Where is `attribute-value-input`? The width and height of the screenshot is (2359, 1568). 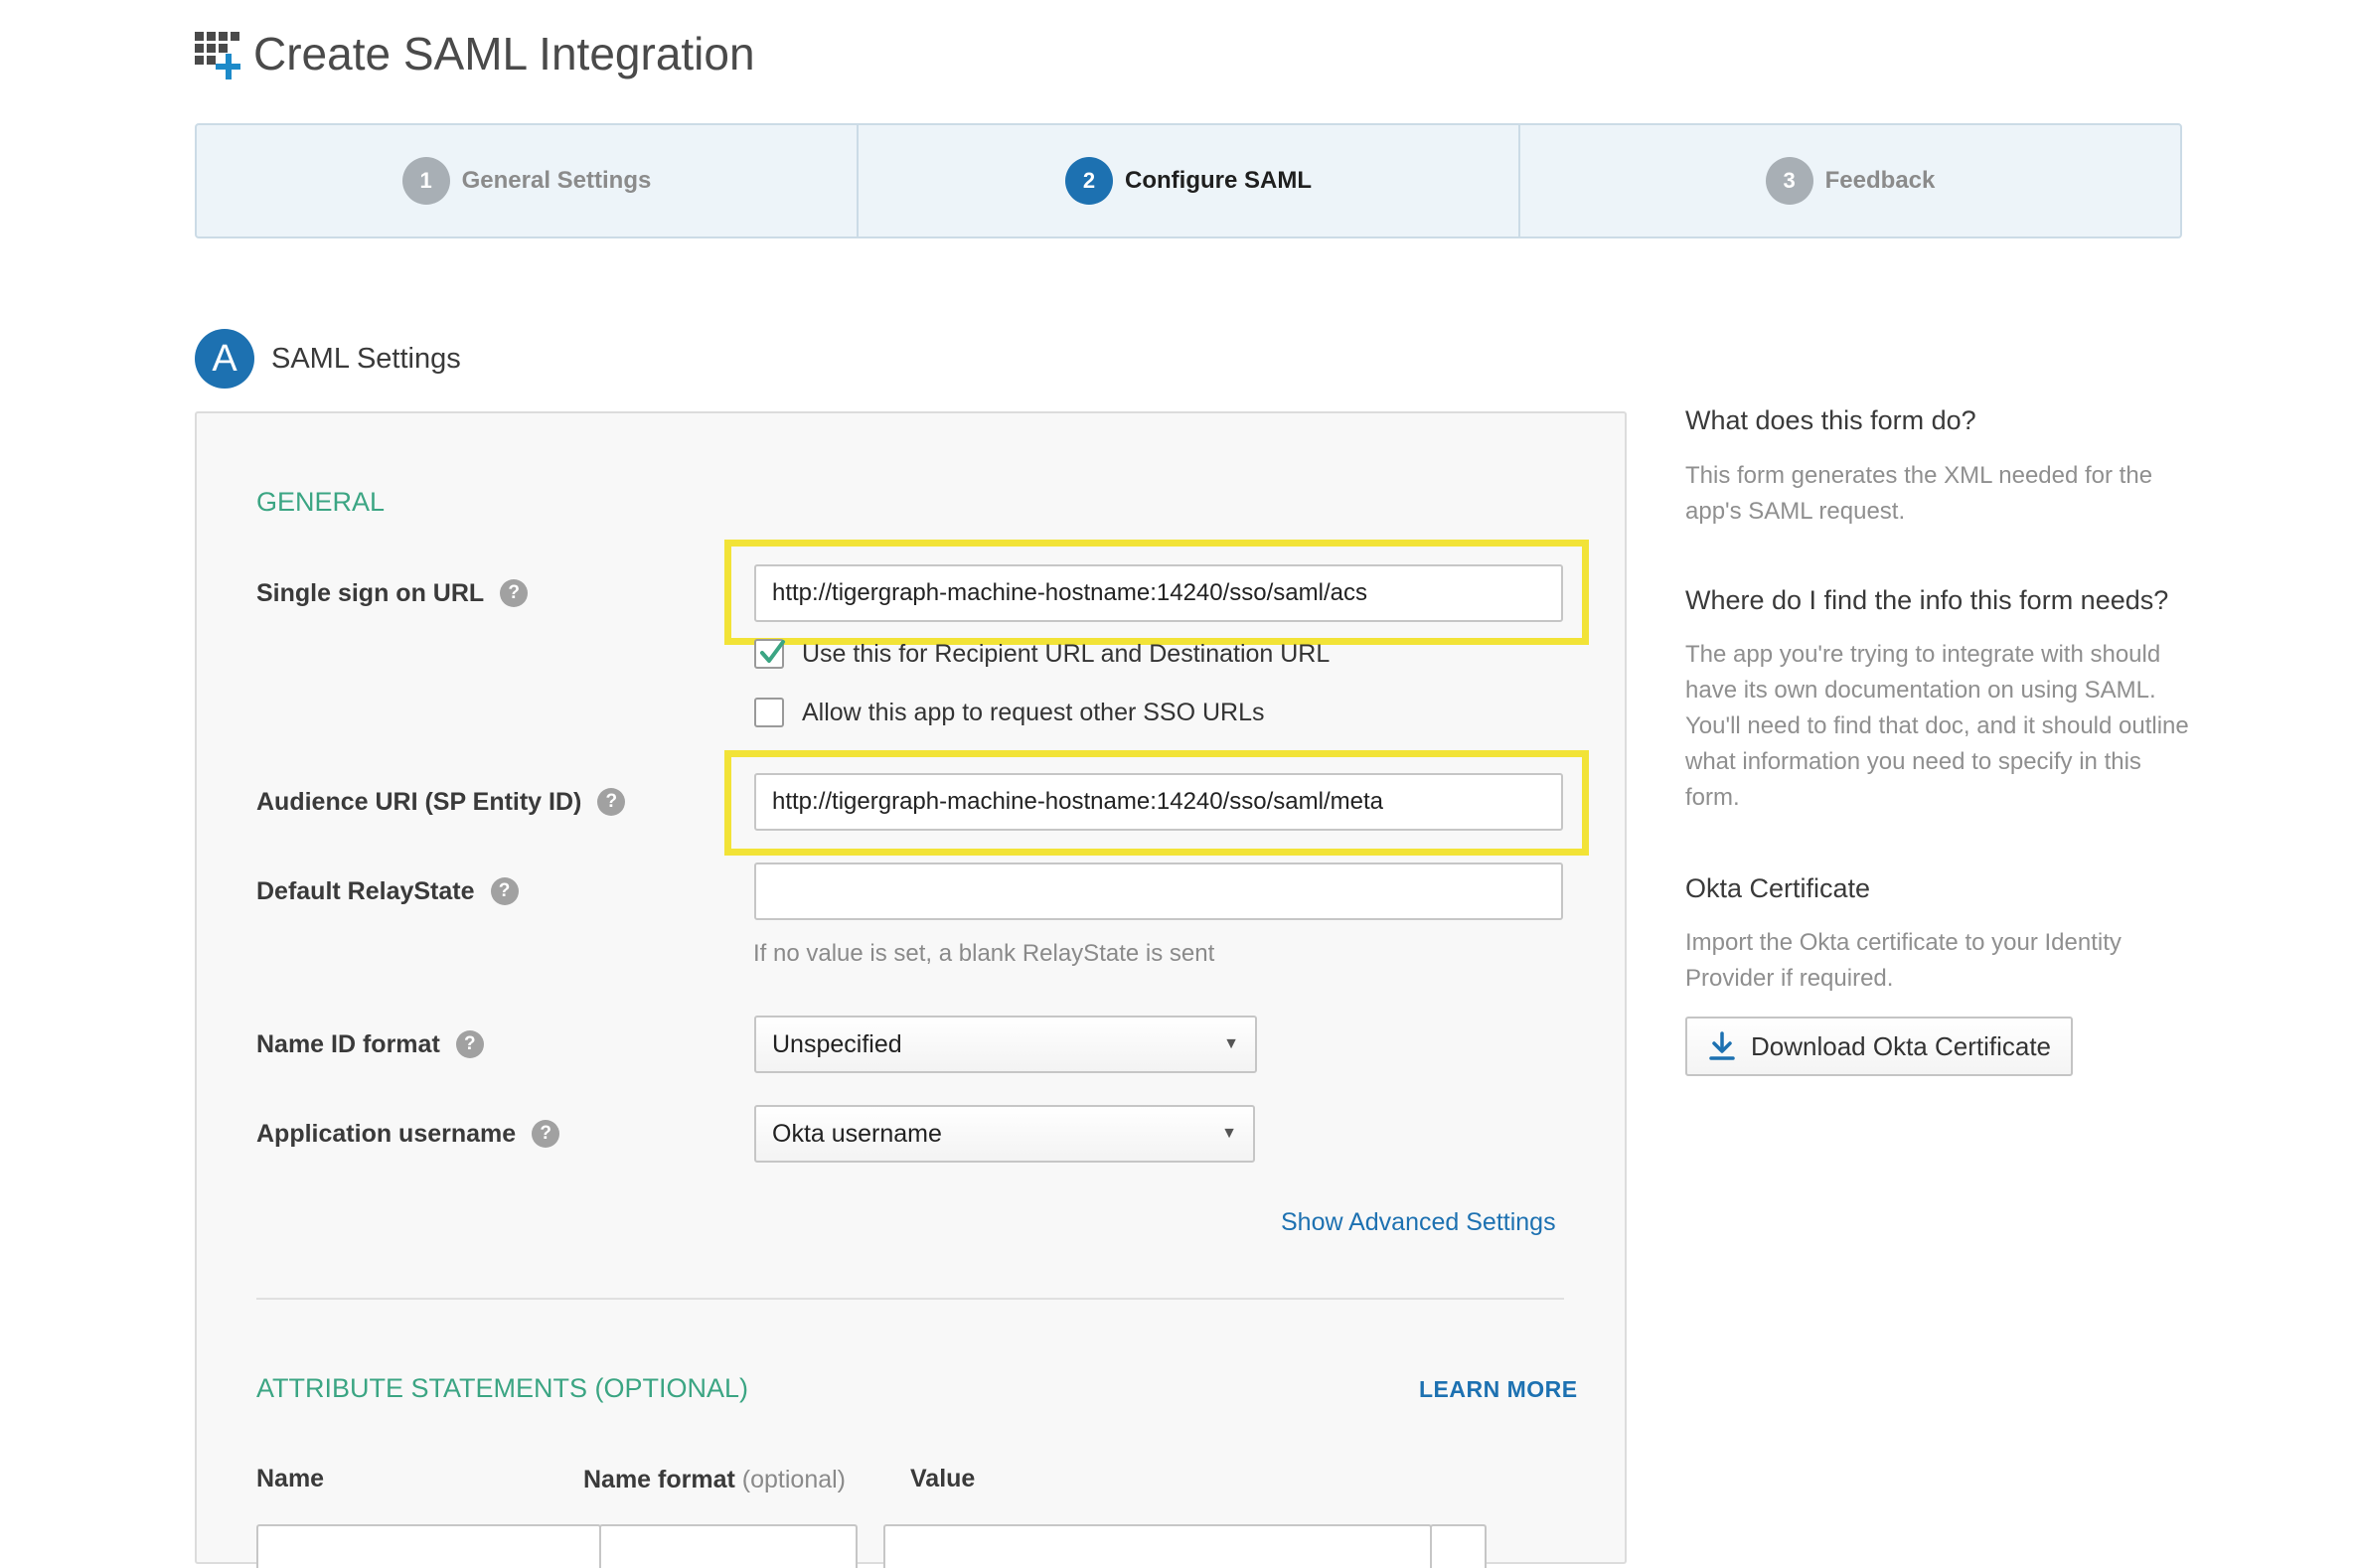
attribute-value-input is located at coordinates (1157, 1546).